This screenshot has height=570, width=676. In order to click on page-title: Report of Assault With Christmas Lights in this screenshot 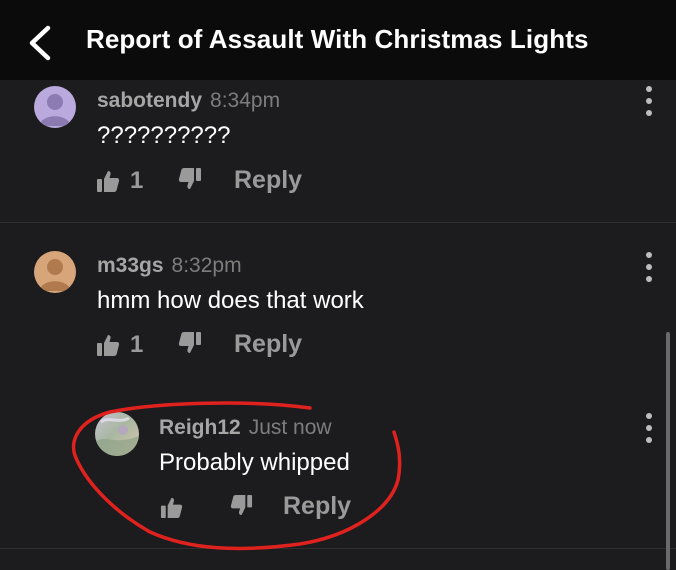, I will do `click(337, 39)`.